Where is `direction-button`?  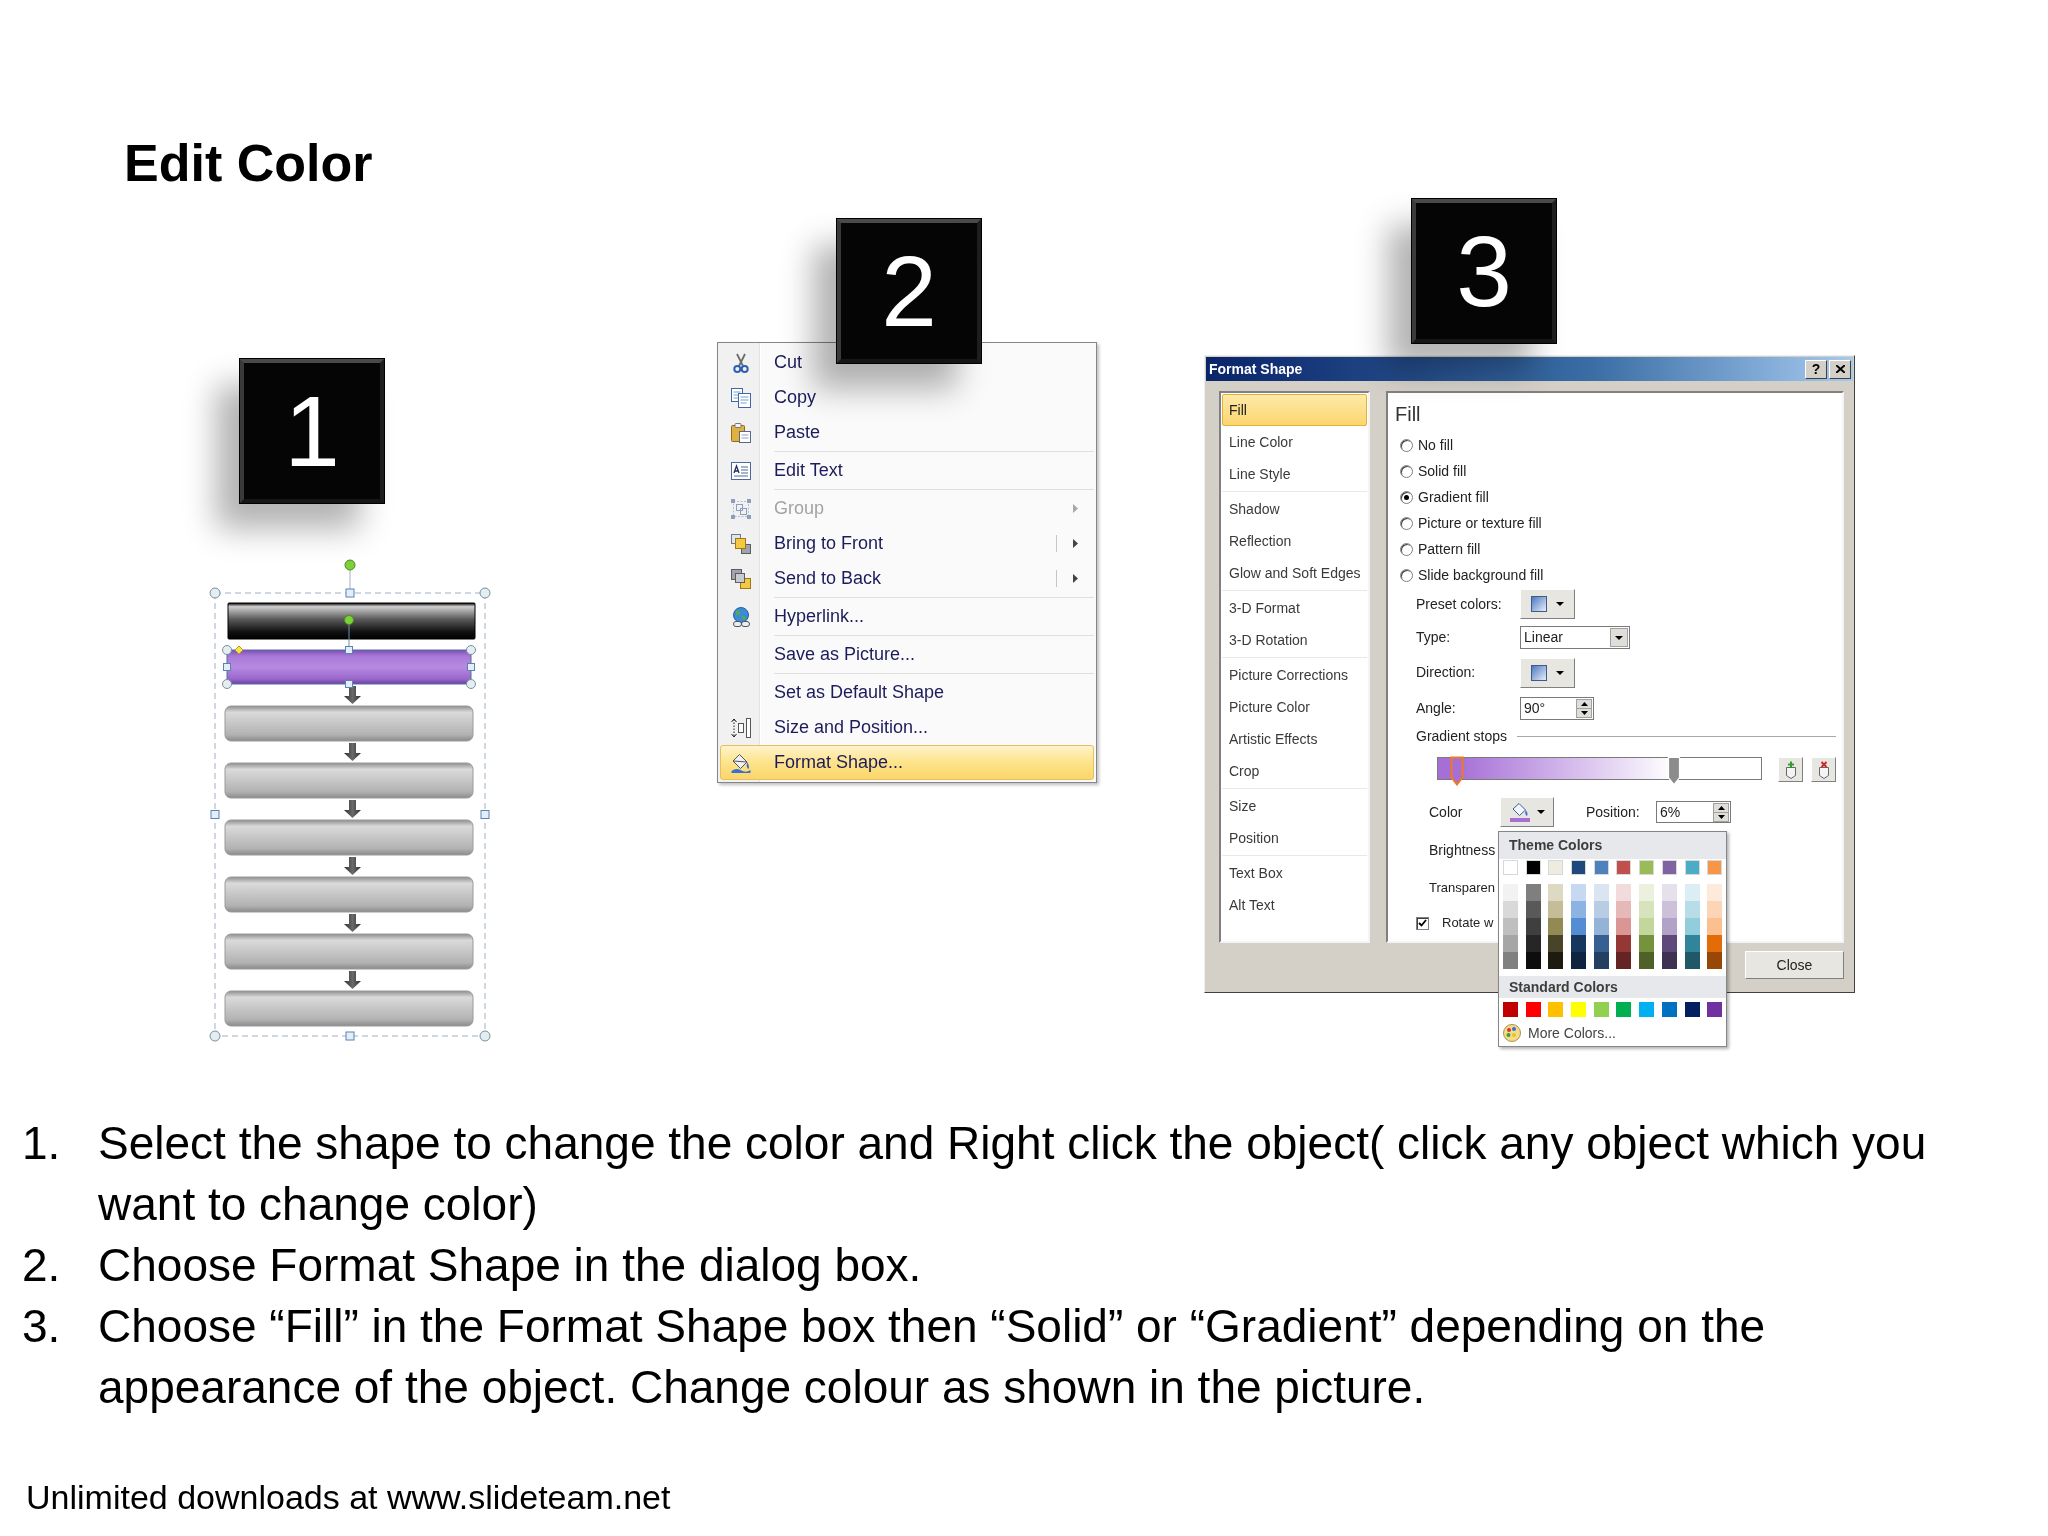
direction-button is located at coordinates (1547, 672).